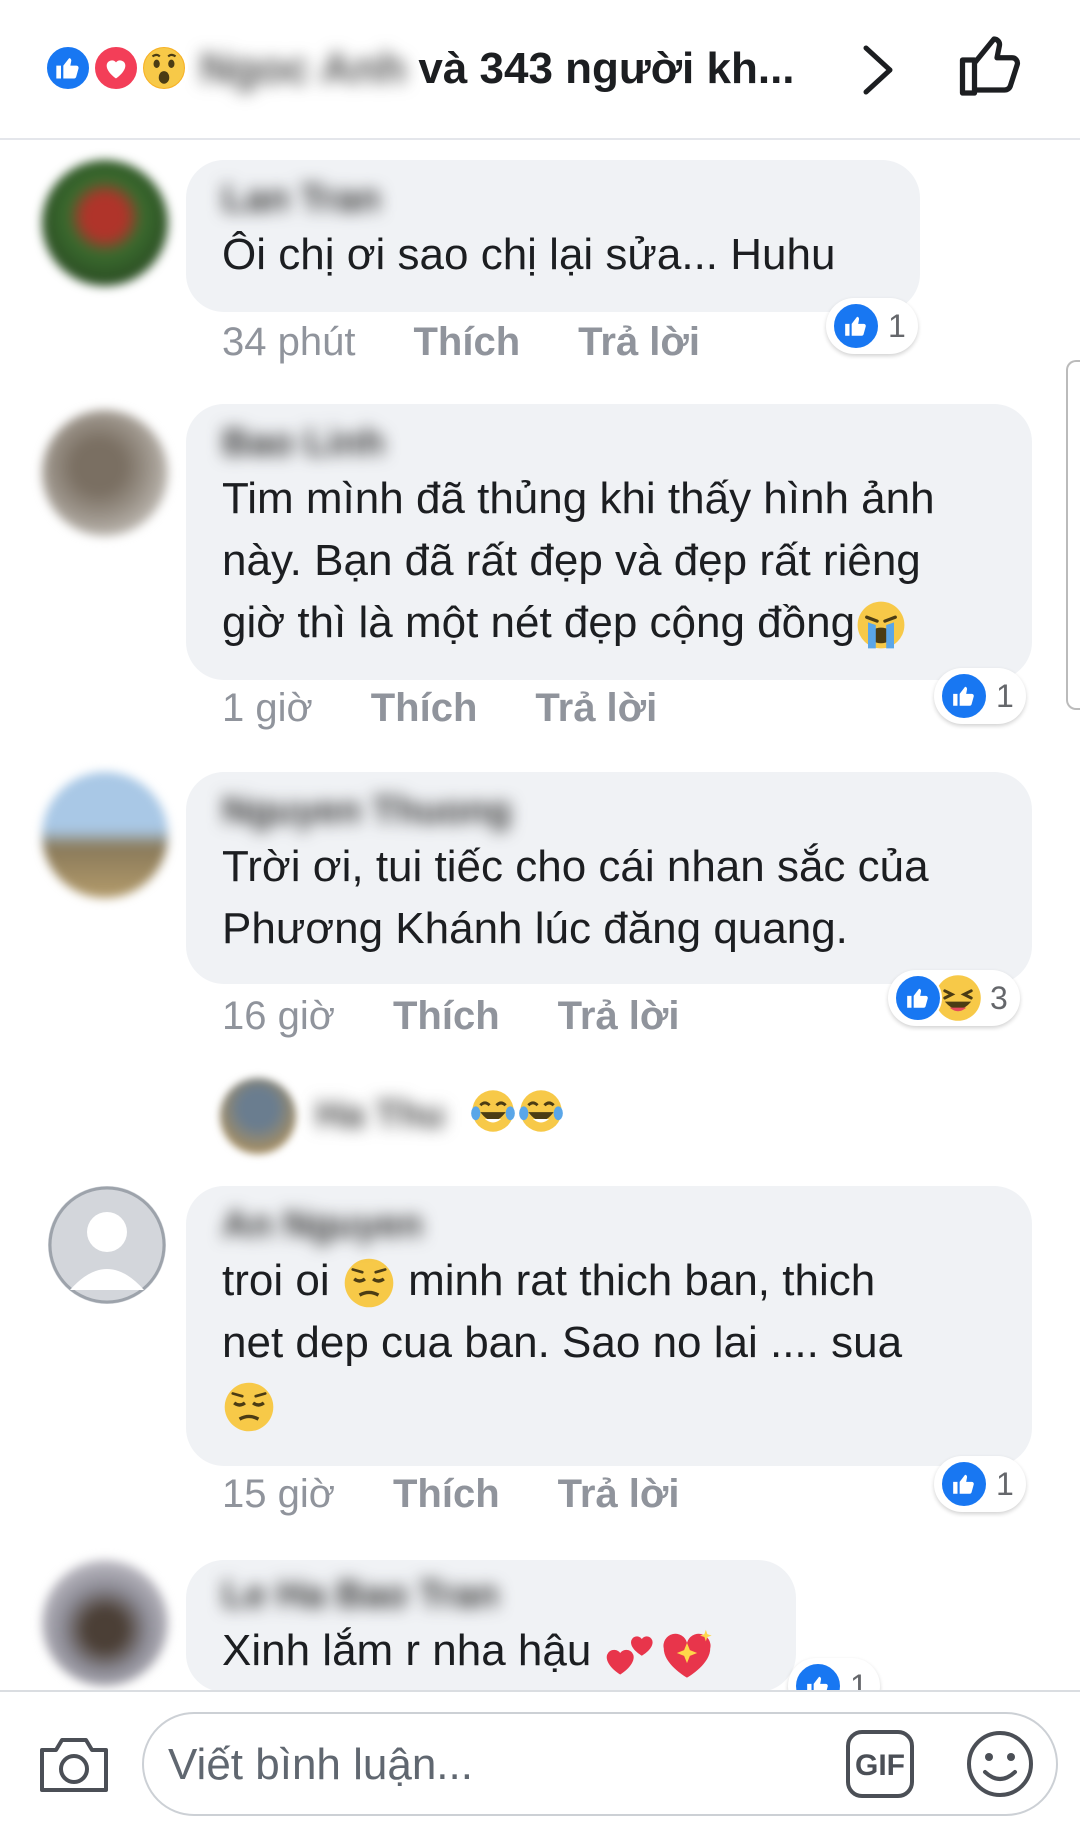 The width and height of the screenshot is (1080, 1830). What do you see at coordinates (1073, 535) in the screenshot?
I see `scroll-indicator` at bounding box center [1073, 535].